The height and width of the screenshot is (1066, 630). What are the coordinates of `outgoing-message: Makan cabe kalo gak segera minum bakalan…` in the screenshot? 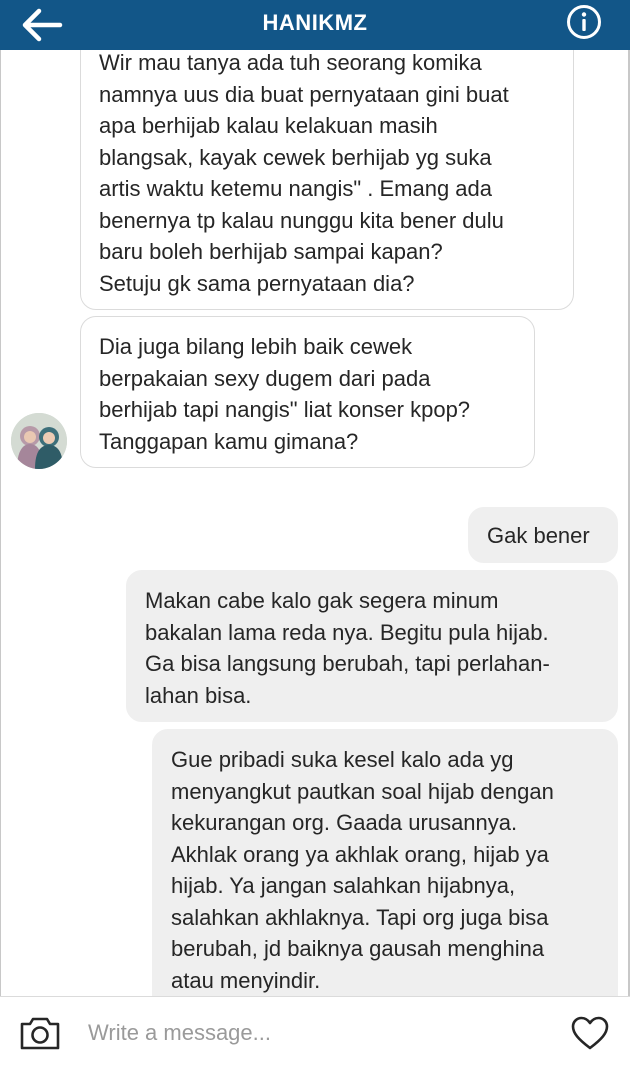 It's located at (372, 646).